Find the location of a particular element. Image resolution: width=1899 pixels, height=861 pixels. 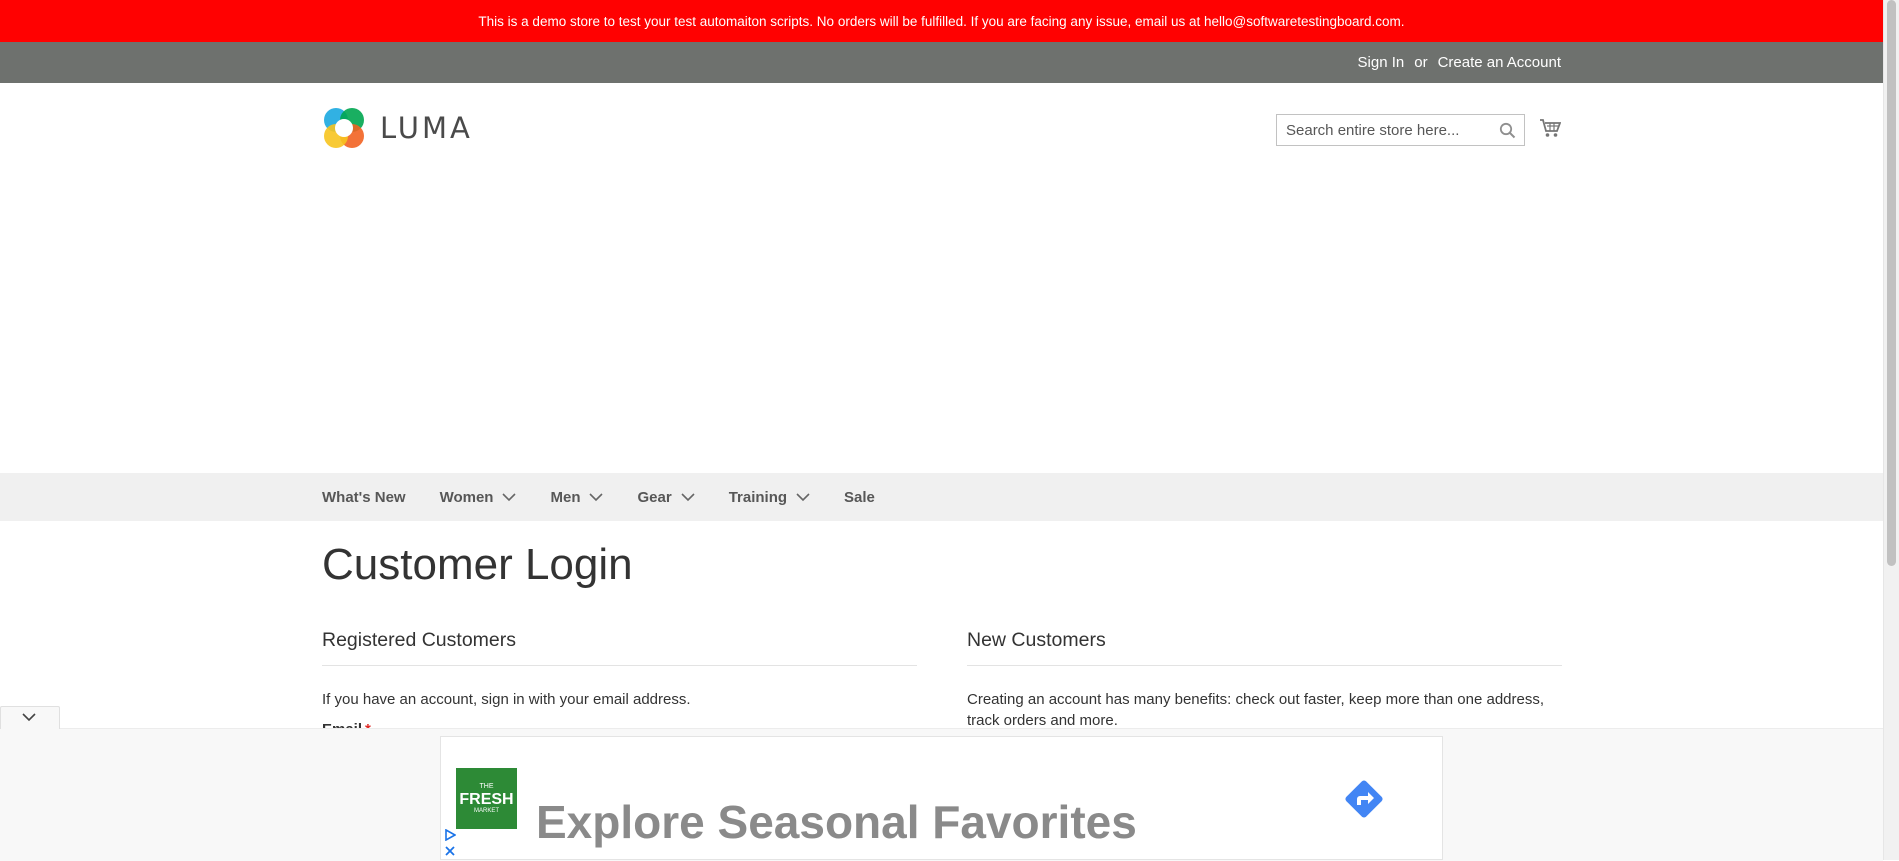

header-links: Sign In or Create an Account is located at coordinates (1459, 62).